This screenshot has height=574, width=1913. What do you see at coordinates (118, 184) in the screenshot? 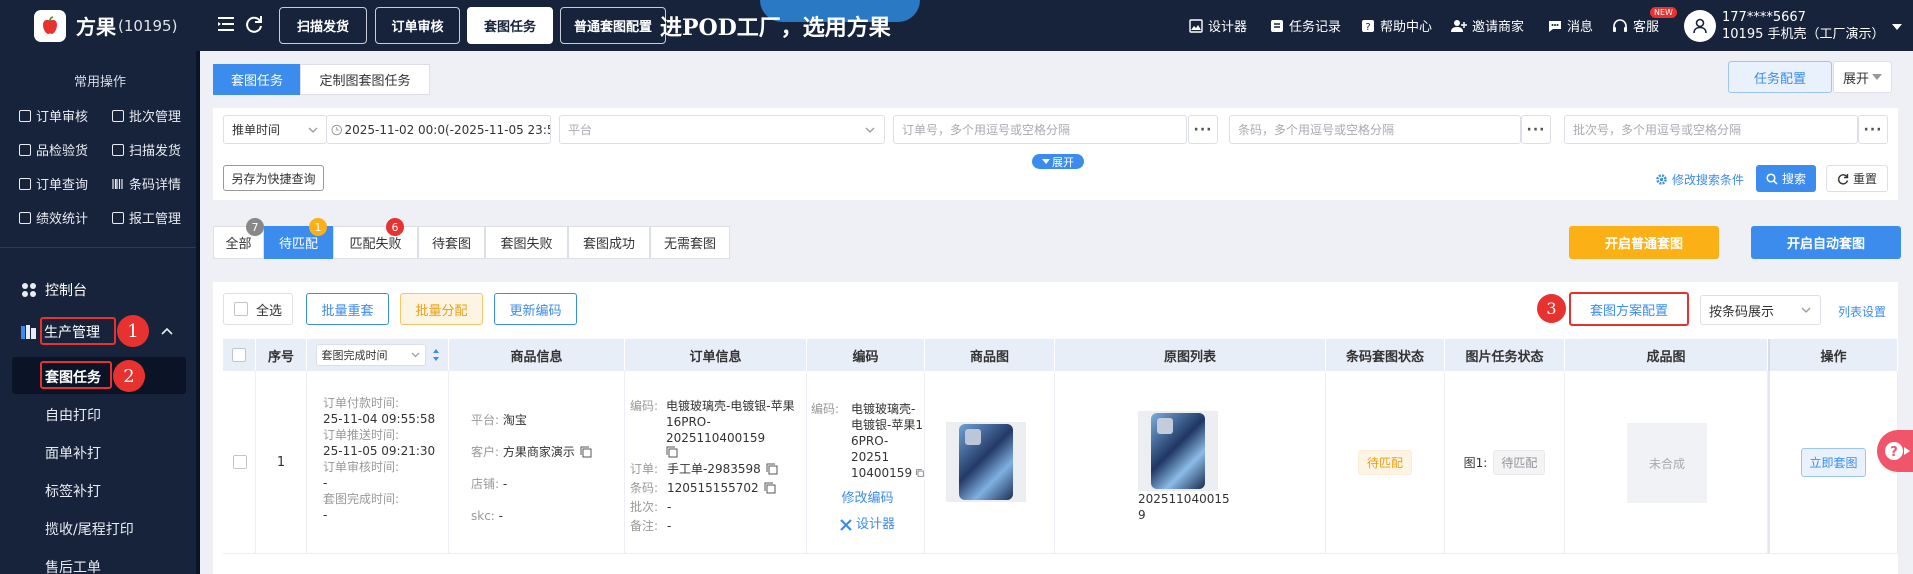
I see `barcode-icon` at bounding box center [118, 184].